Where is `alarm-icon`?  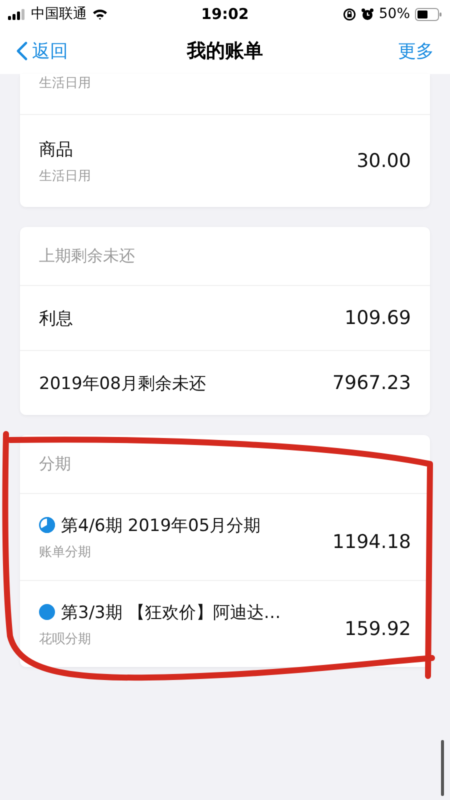 alarm-icon is located at coordinates (367, 14).